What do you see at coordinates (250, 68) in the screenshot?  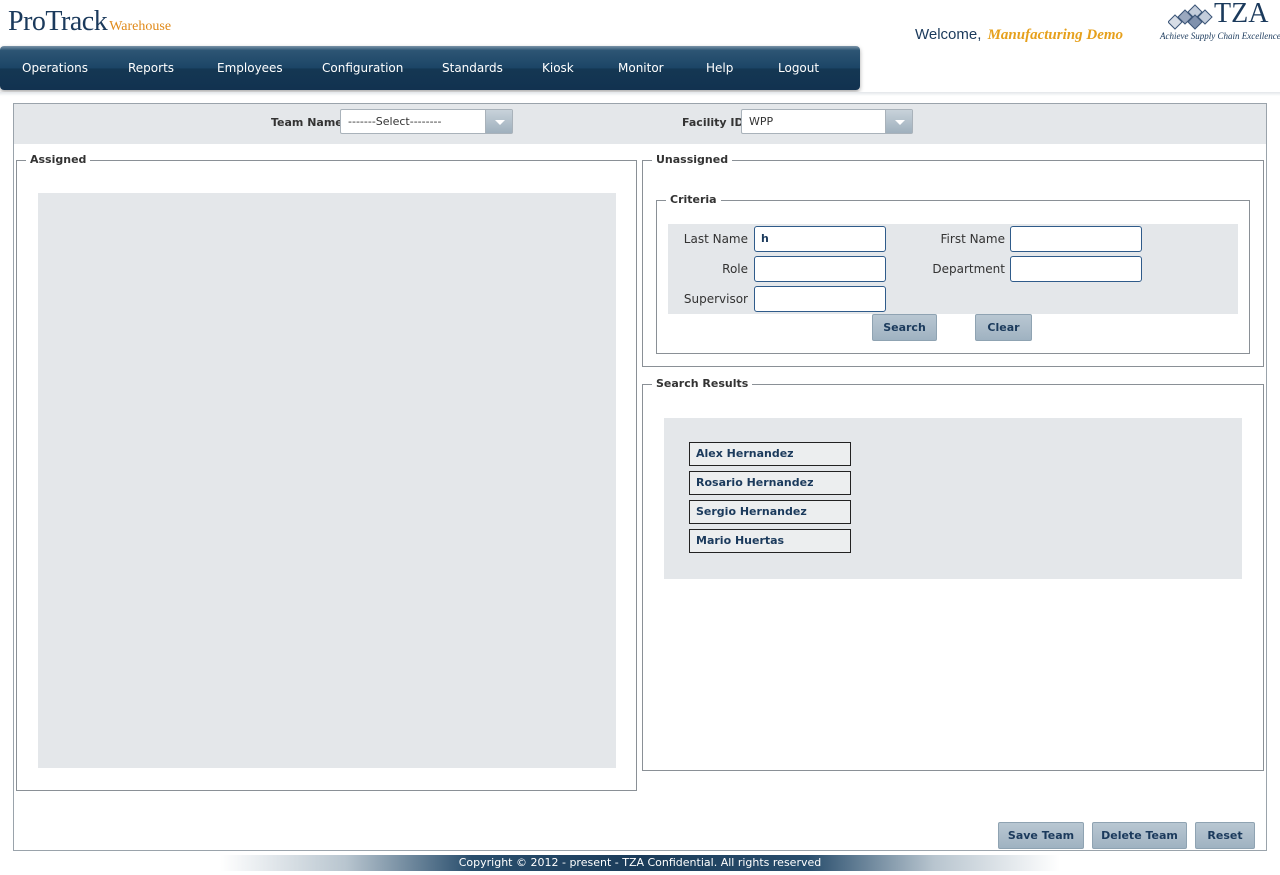 I see `nav-item-employees: Employees` at bounding box center [250, 68].